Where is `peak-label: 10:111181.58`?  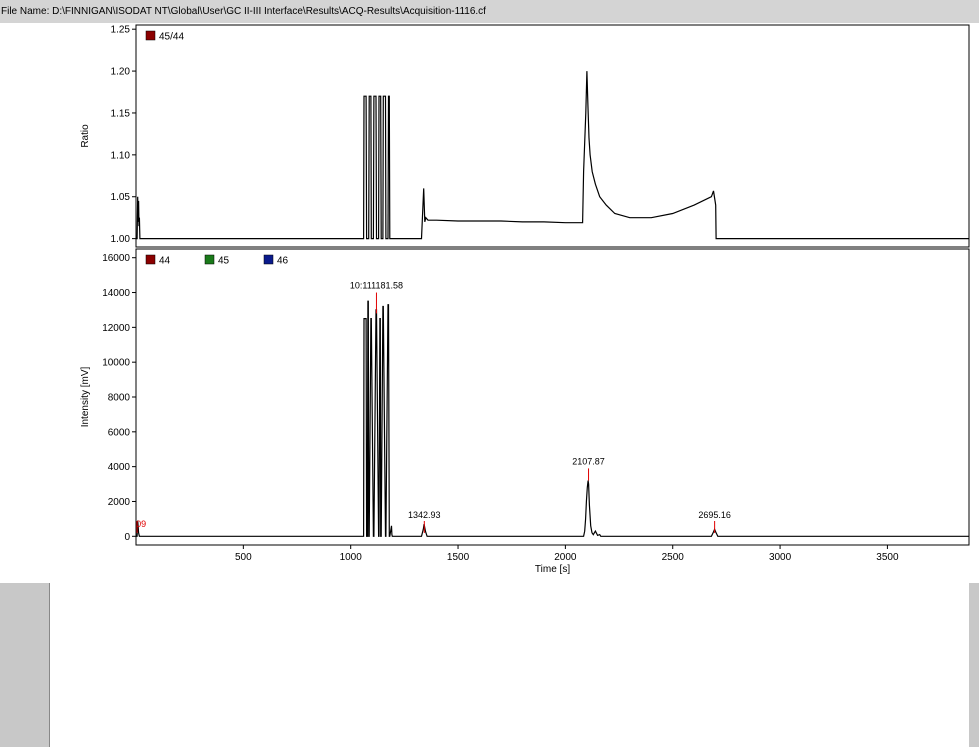 peak-label: 10:111181.58 is located at coordinates (376, 286).